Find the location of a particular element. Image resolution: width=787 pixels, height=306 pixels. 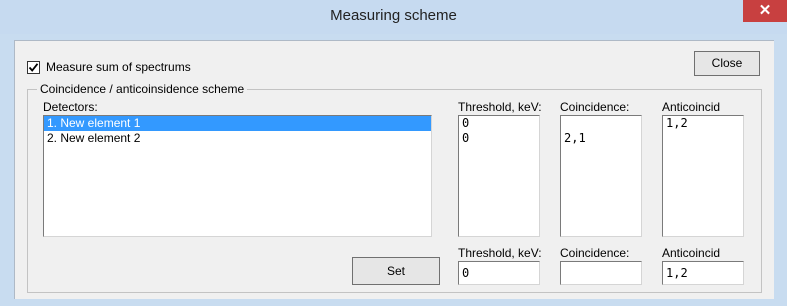

anticoincid-value is located at coordinates (703, 138).